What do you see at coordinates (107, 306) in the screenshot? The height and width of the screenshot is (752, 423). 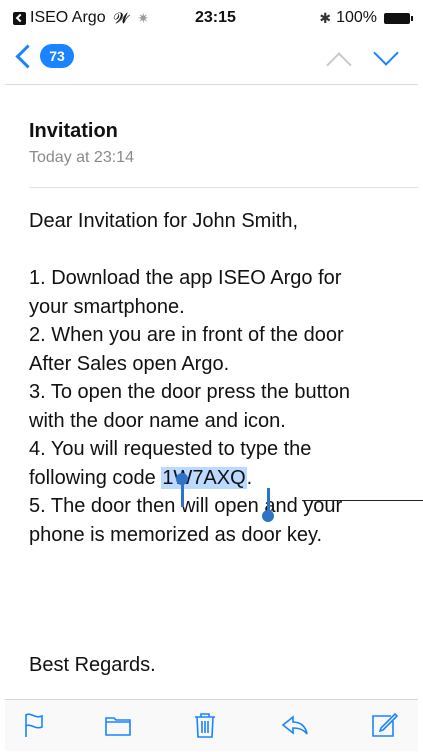 I see `body-line: your smartphone.` at bounding box center [107, 306].